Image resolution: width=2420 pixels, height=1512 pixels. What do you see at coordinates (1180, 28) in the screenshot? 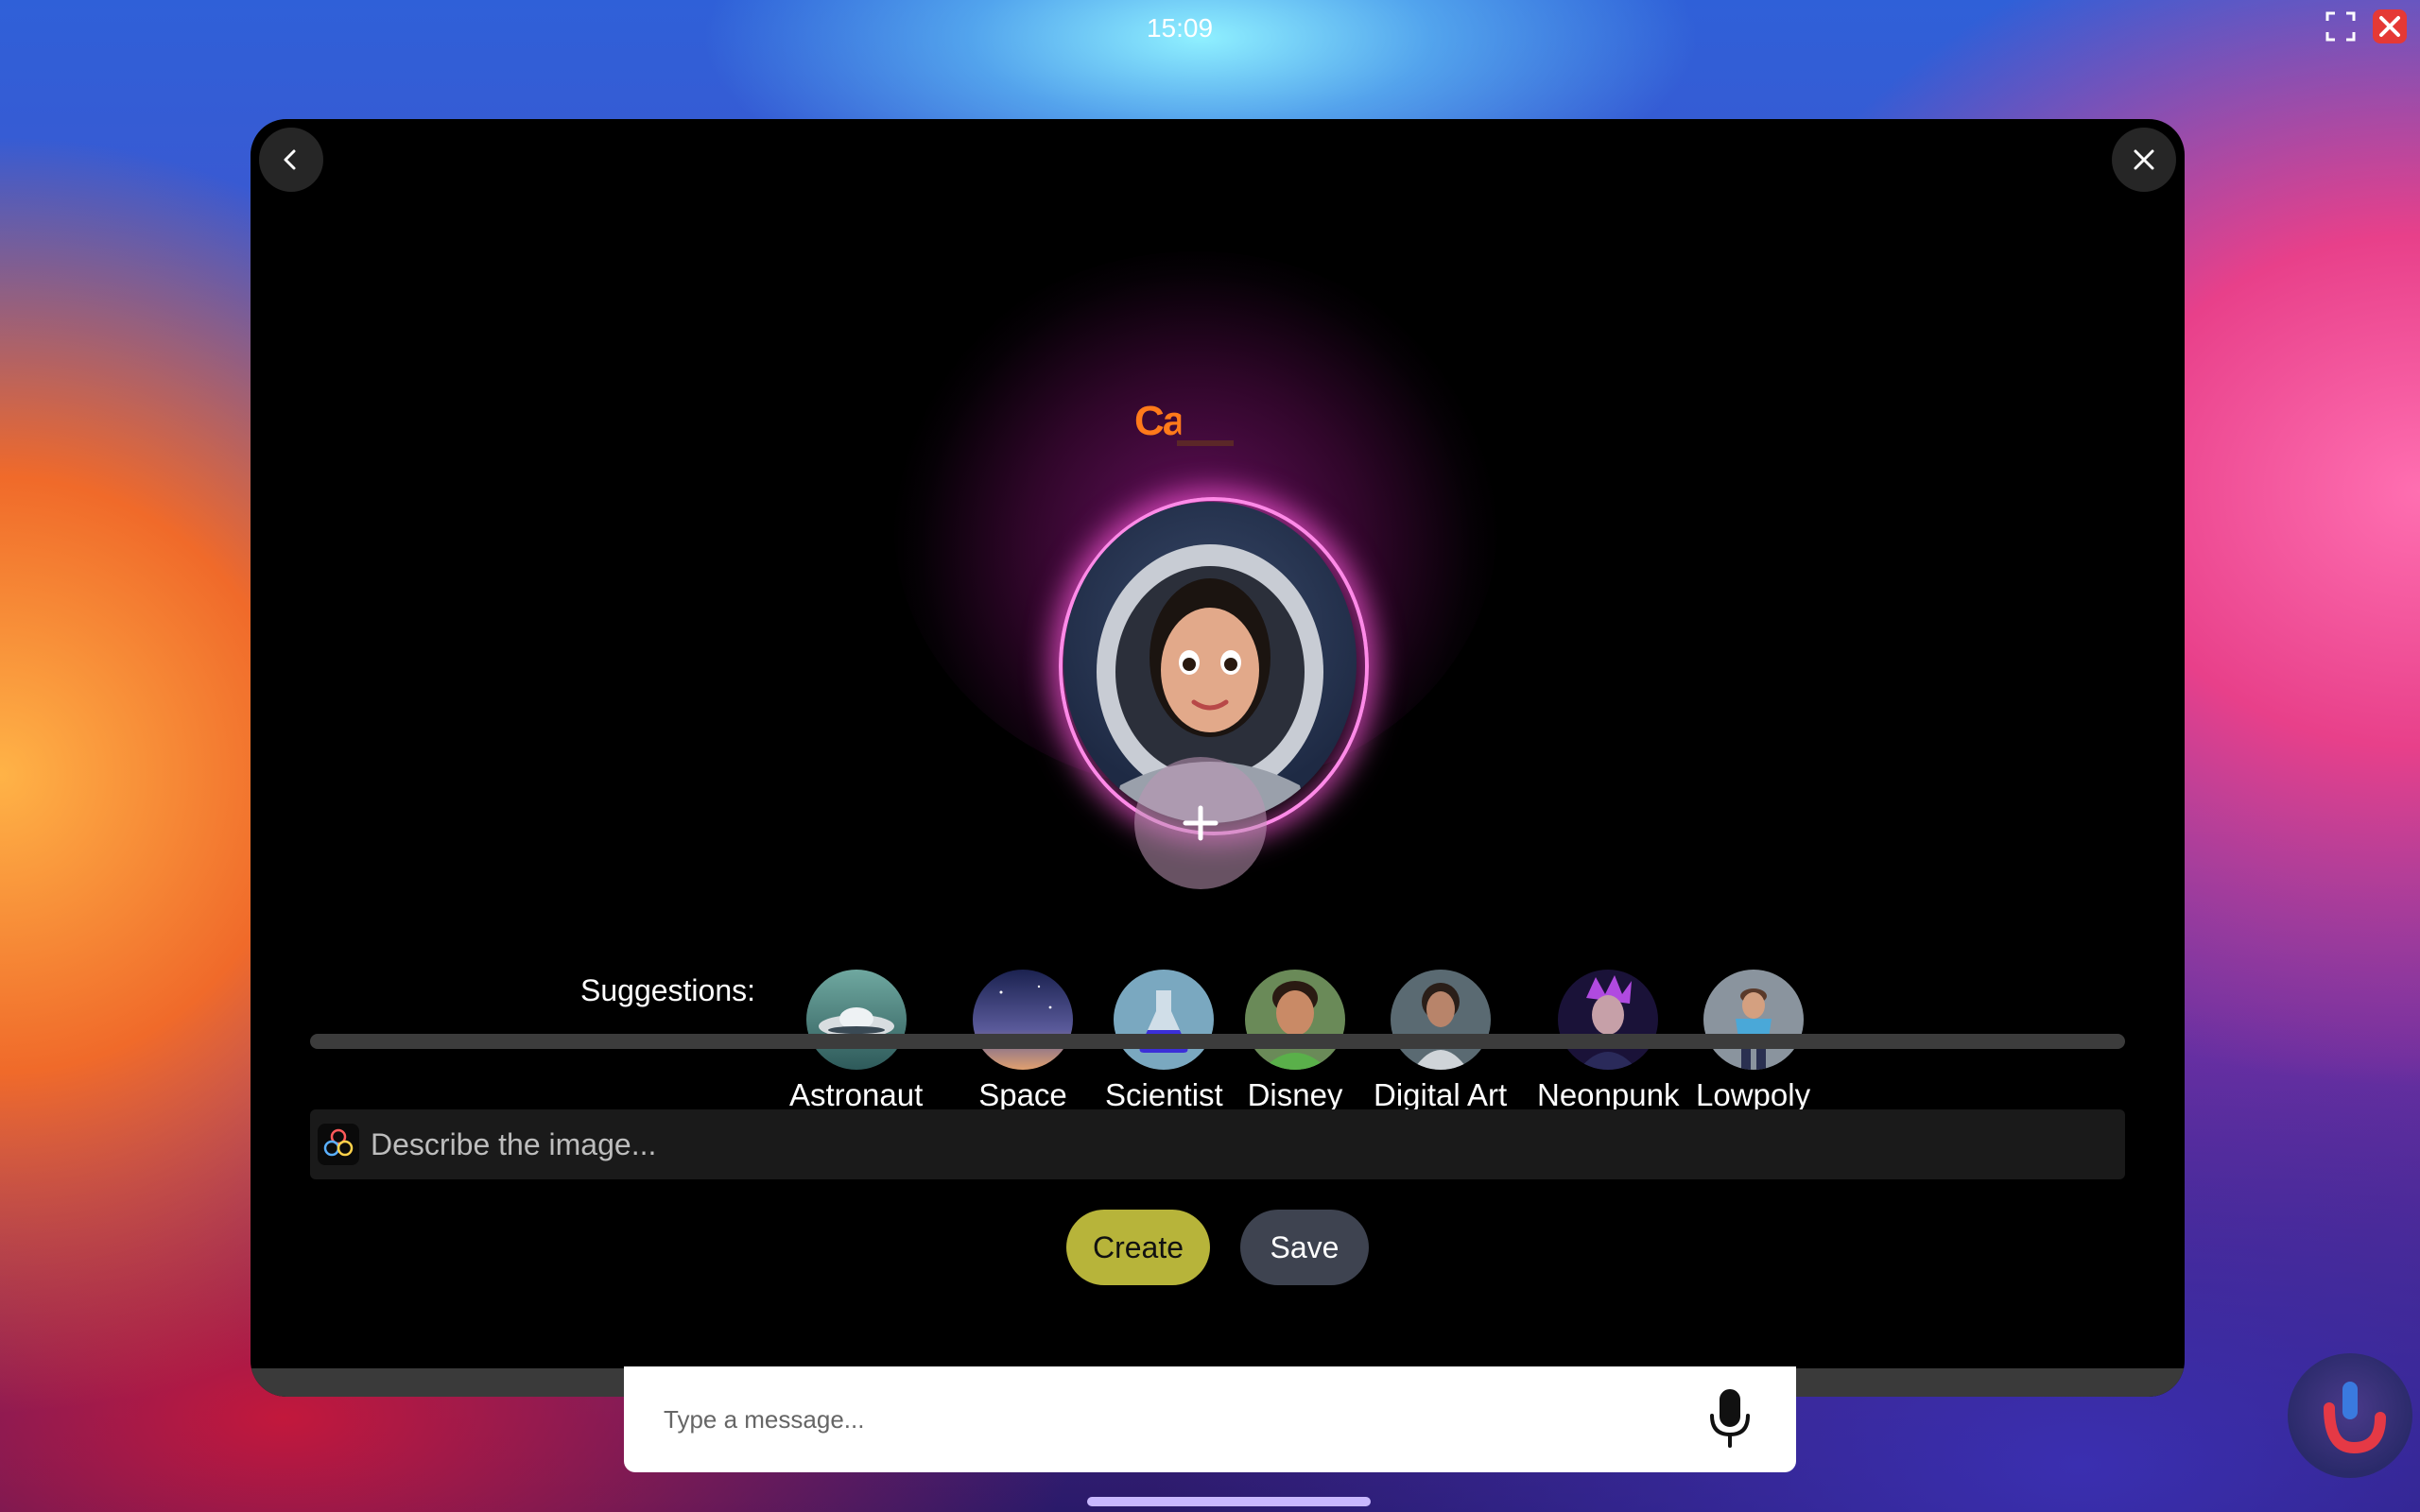
I see `status-clock: 15:09` at bounding box center [1180, 28].